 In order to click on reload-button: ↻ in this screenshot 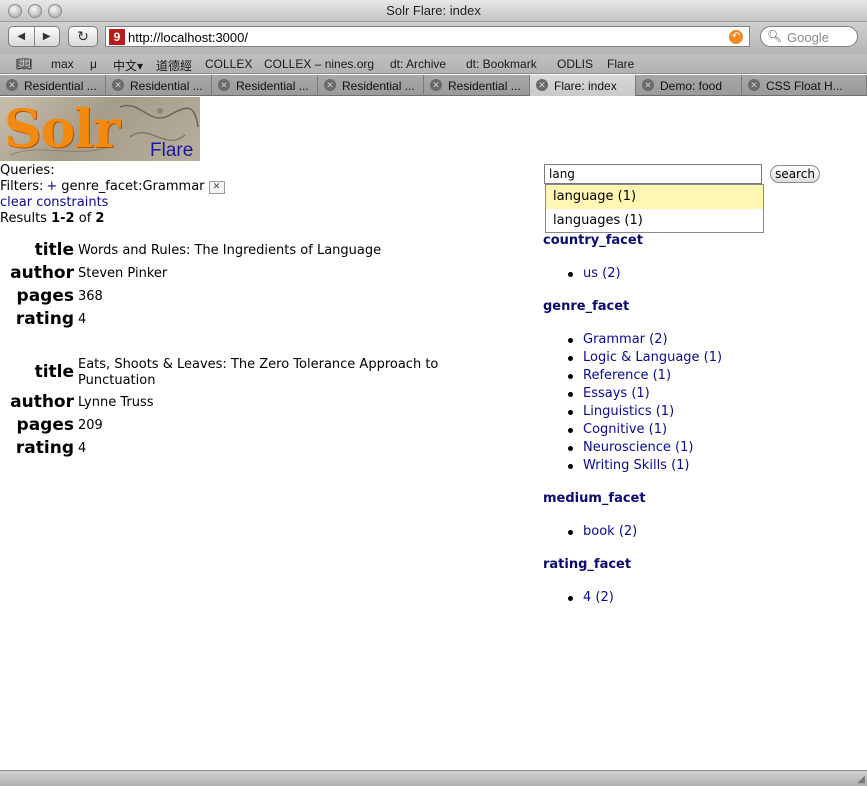, I will do `click(83, 36)`.